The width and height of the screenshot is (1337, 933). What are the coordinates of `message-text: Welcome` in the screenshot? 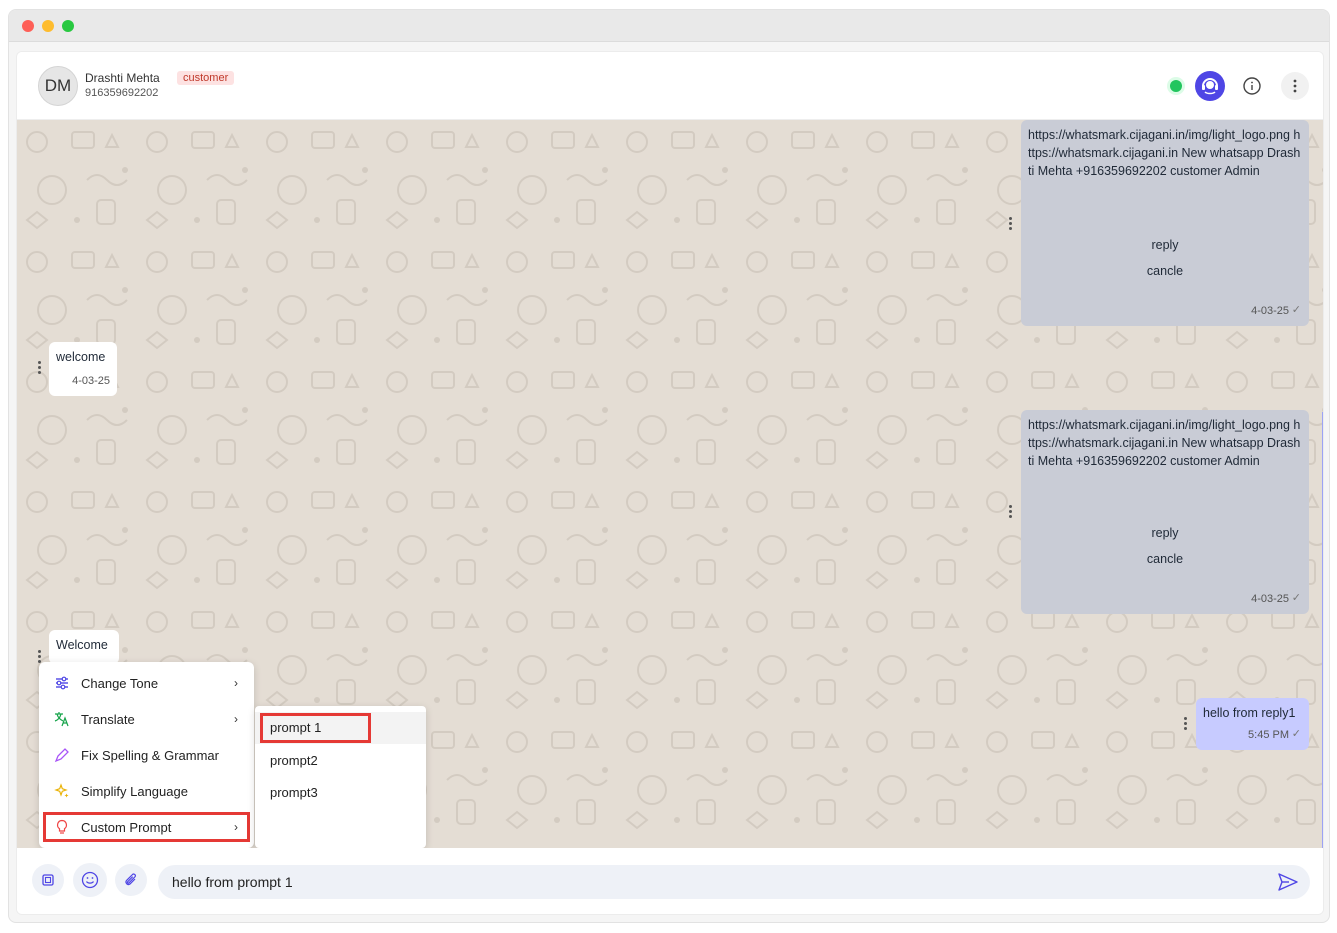 It's located at (82, 645).